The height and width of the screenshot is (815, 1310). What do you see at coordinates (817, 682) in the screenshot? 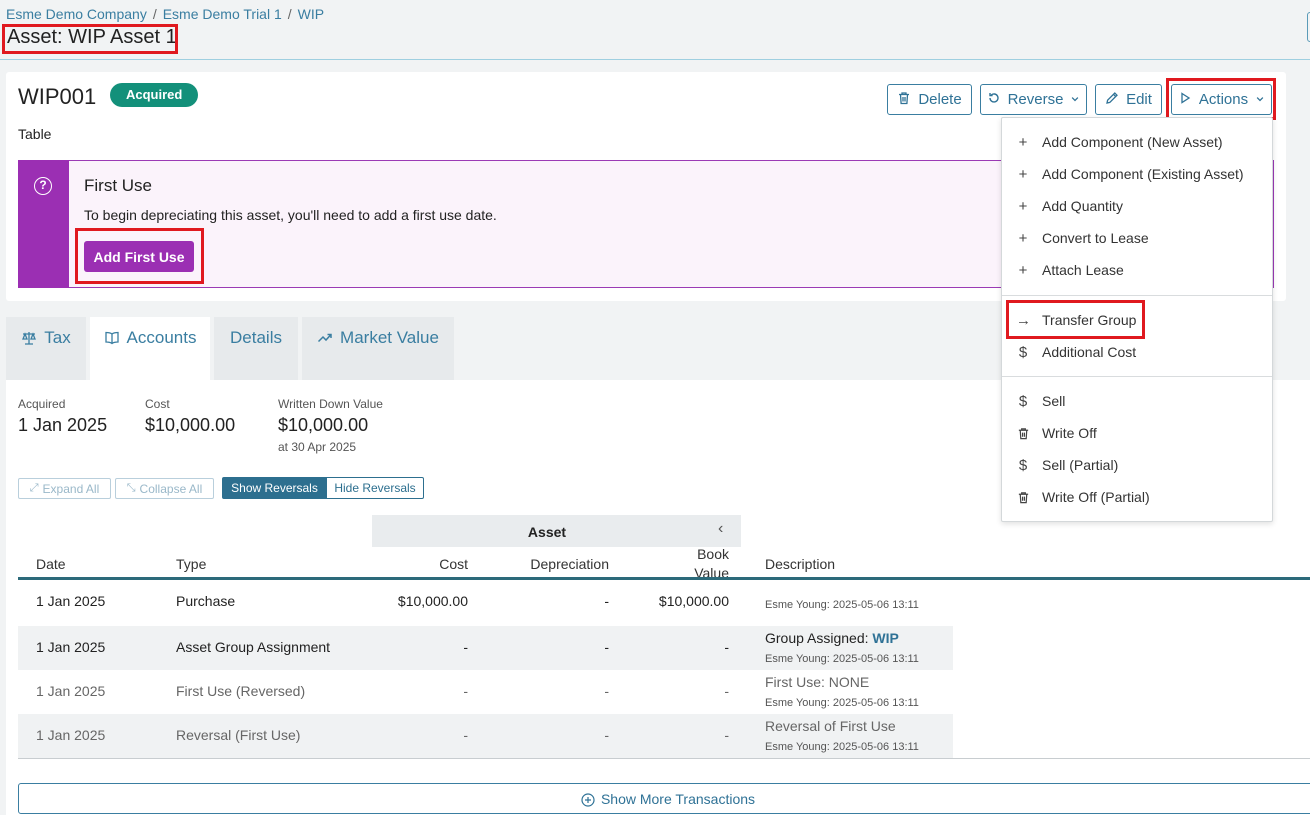
I see `row-description: First Use: NONE` at bounding box center [817, 682].